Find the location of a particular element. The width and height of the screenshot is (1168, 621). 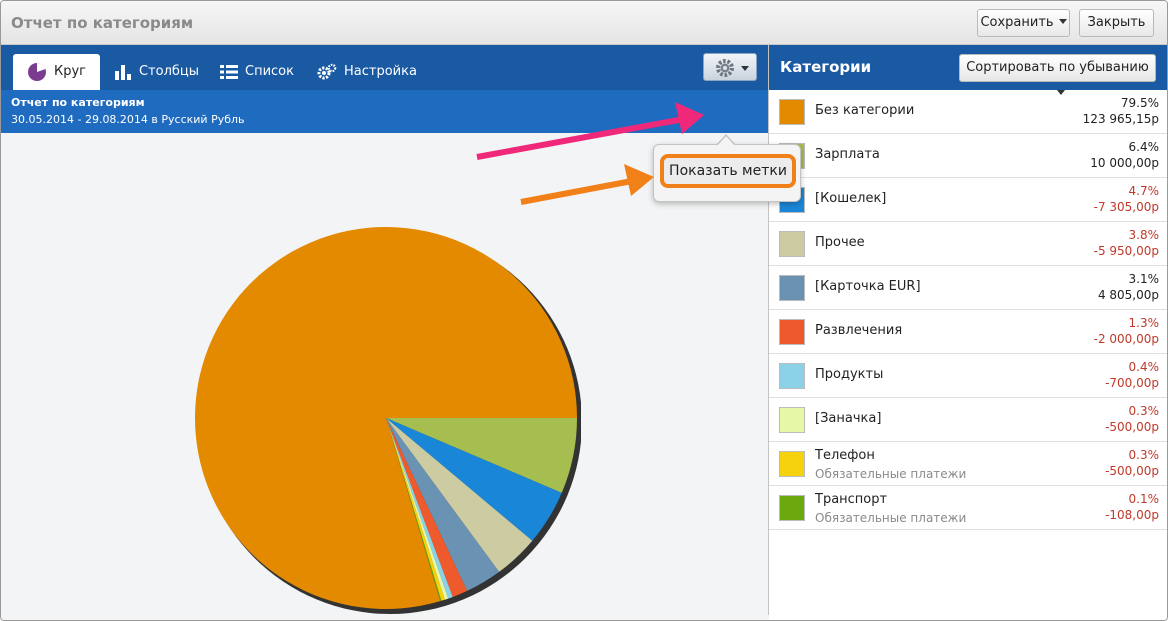

category-row: Развлечения 1.3% -2 000,00р is located at coordinates (968, 332).